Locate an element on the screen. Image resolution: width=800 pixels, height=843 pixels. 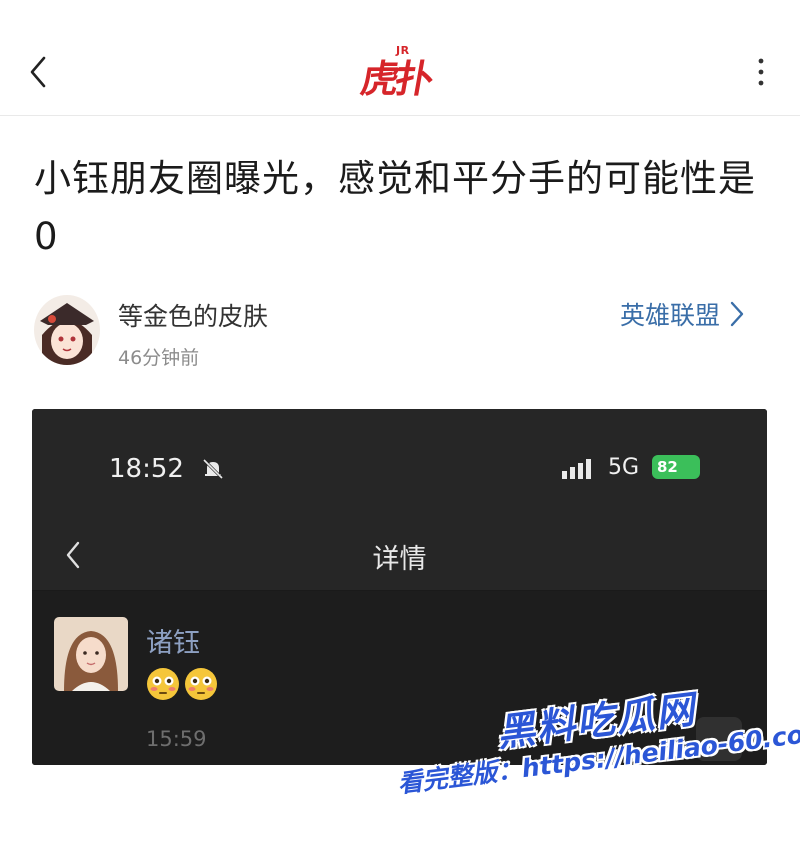
moment-content is located at coordinates (182, 684).